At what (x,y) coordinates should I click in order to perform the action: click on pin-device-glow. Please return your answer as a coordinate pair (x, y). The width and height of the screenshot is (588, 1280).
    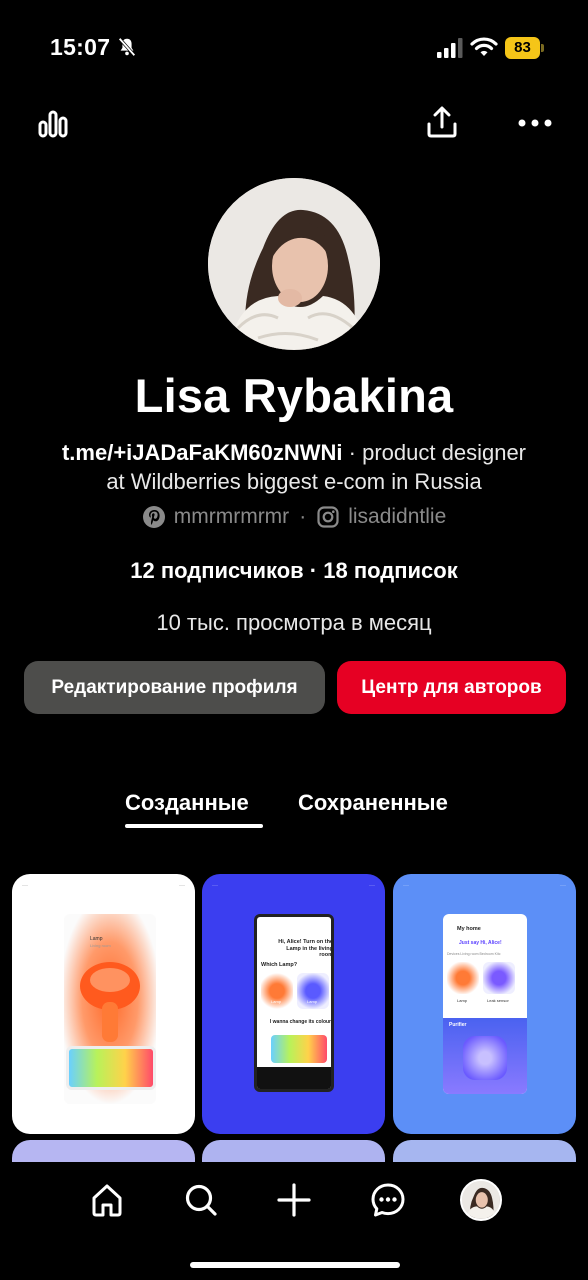
    Looking at the image, I should click on (485, 1058).